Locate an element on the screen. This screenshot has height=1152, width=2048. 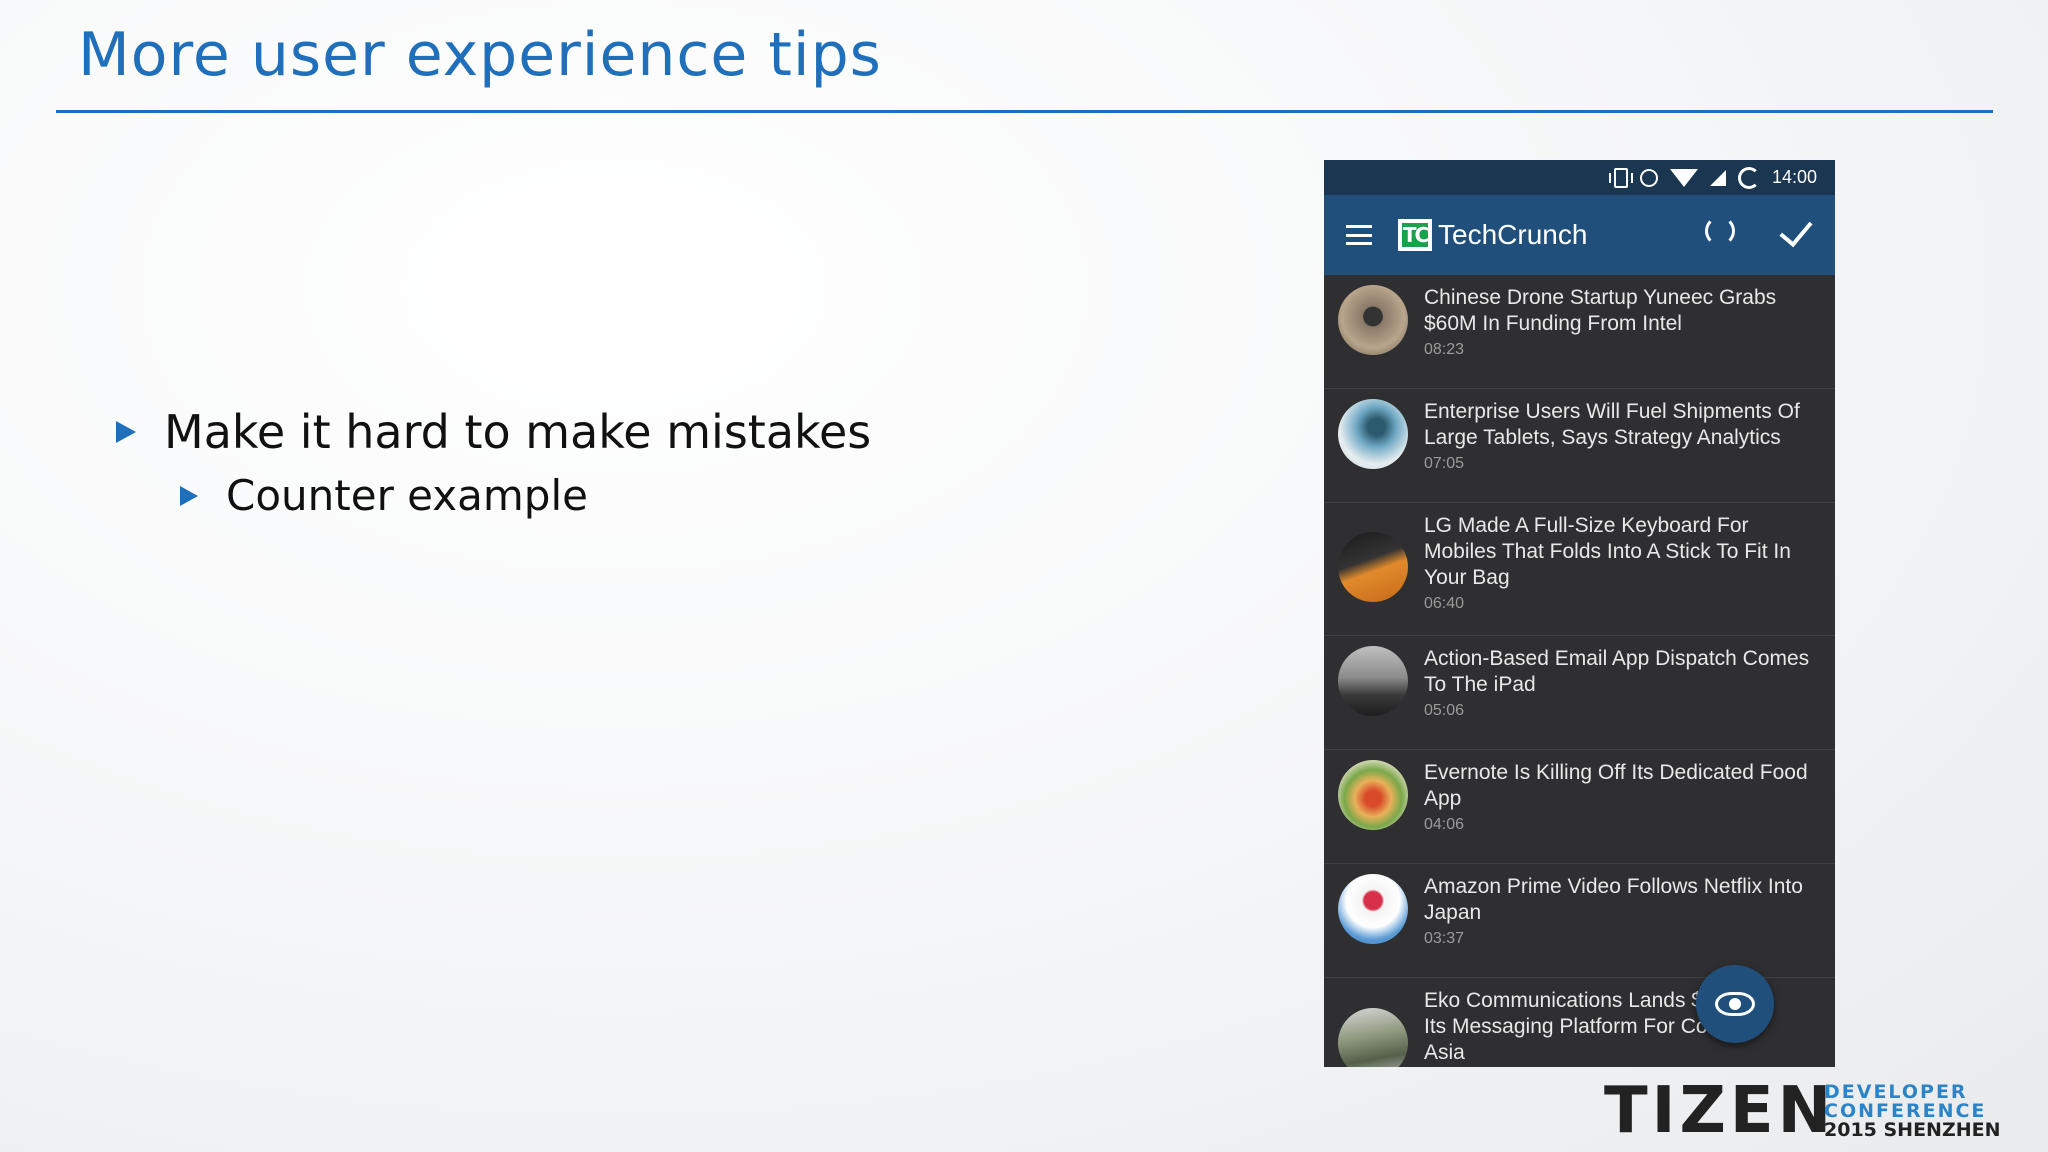
bullet-main: Make it hard to make mistakes is located at coordinates (493, 432).